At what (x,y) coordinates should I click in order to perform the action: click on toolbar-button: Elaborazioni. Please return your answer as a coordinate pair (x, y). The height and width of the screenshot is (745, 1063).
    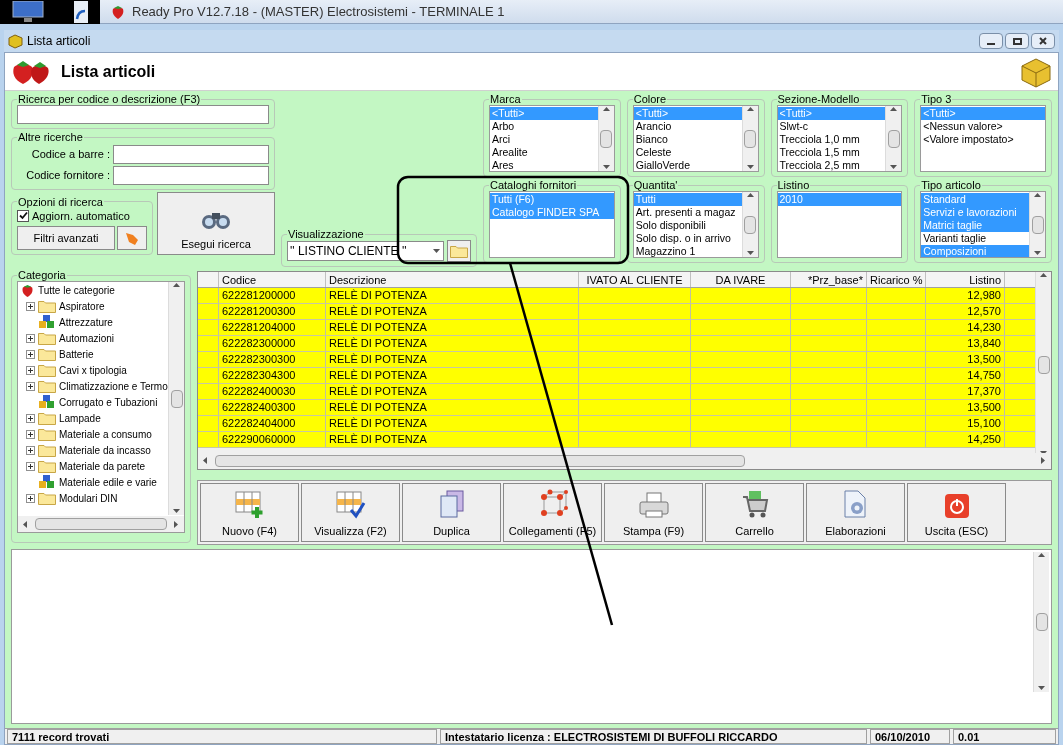
    Looking at the image, I should click on (855, 512).